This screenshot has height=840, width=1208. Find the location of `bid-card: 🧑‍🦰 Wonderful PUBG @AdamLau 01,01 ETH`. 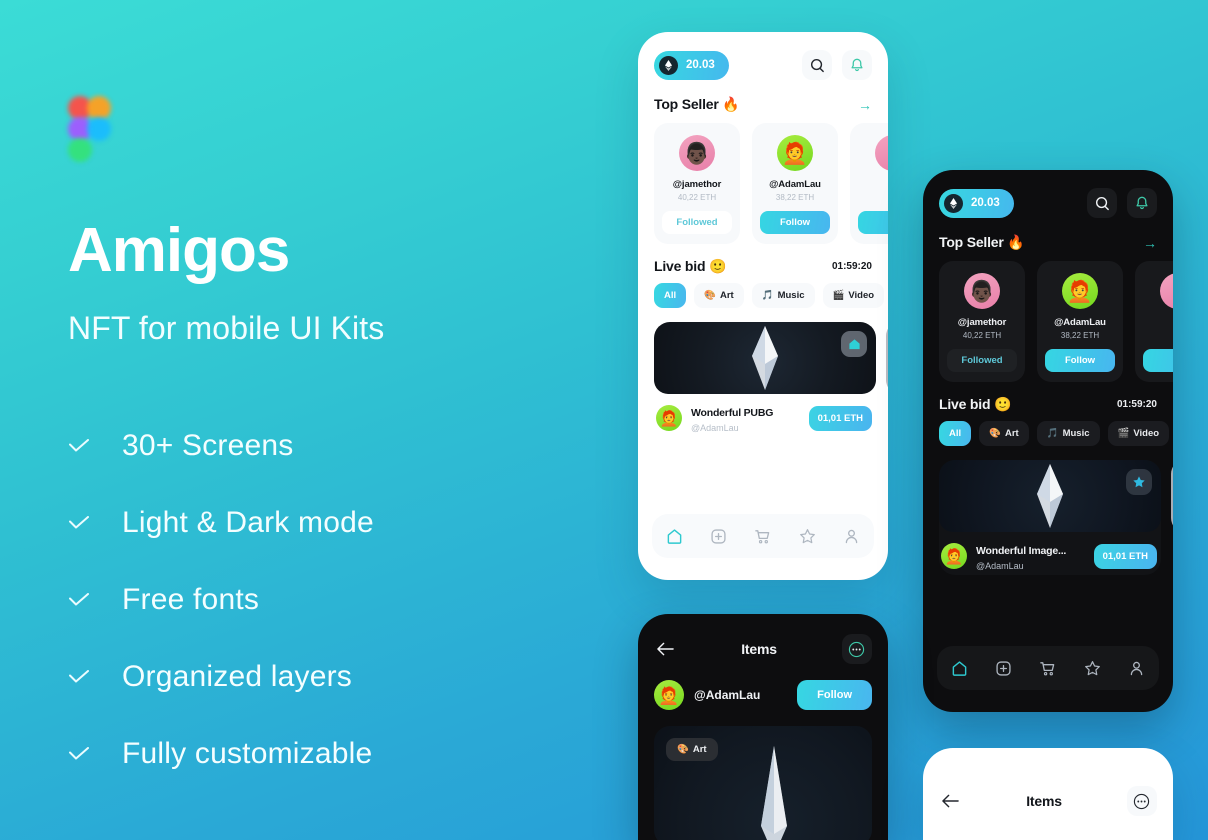

bid-card: 🧑‍🦰 Wonderful PUBG @AdamLau 01,01 ETH is located at coordinates (765, 379).